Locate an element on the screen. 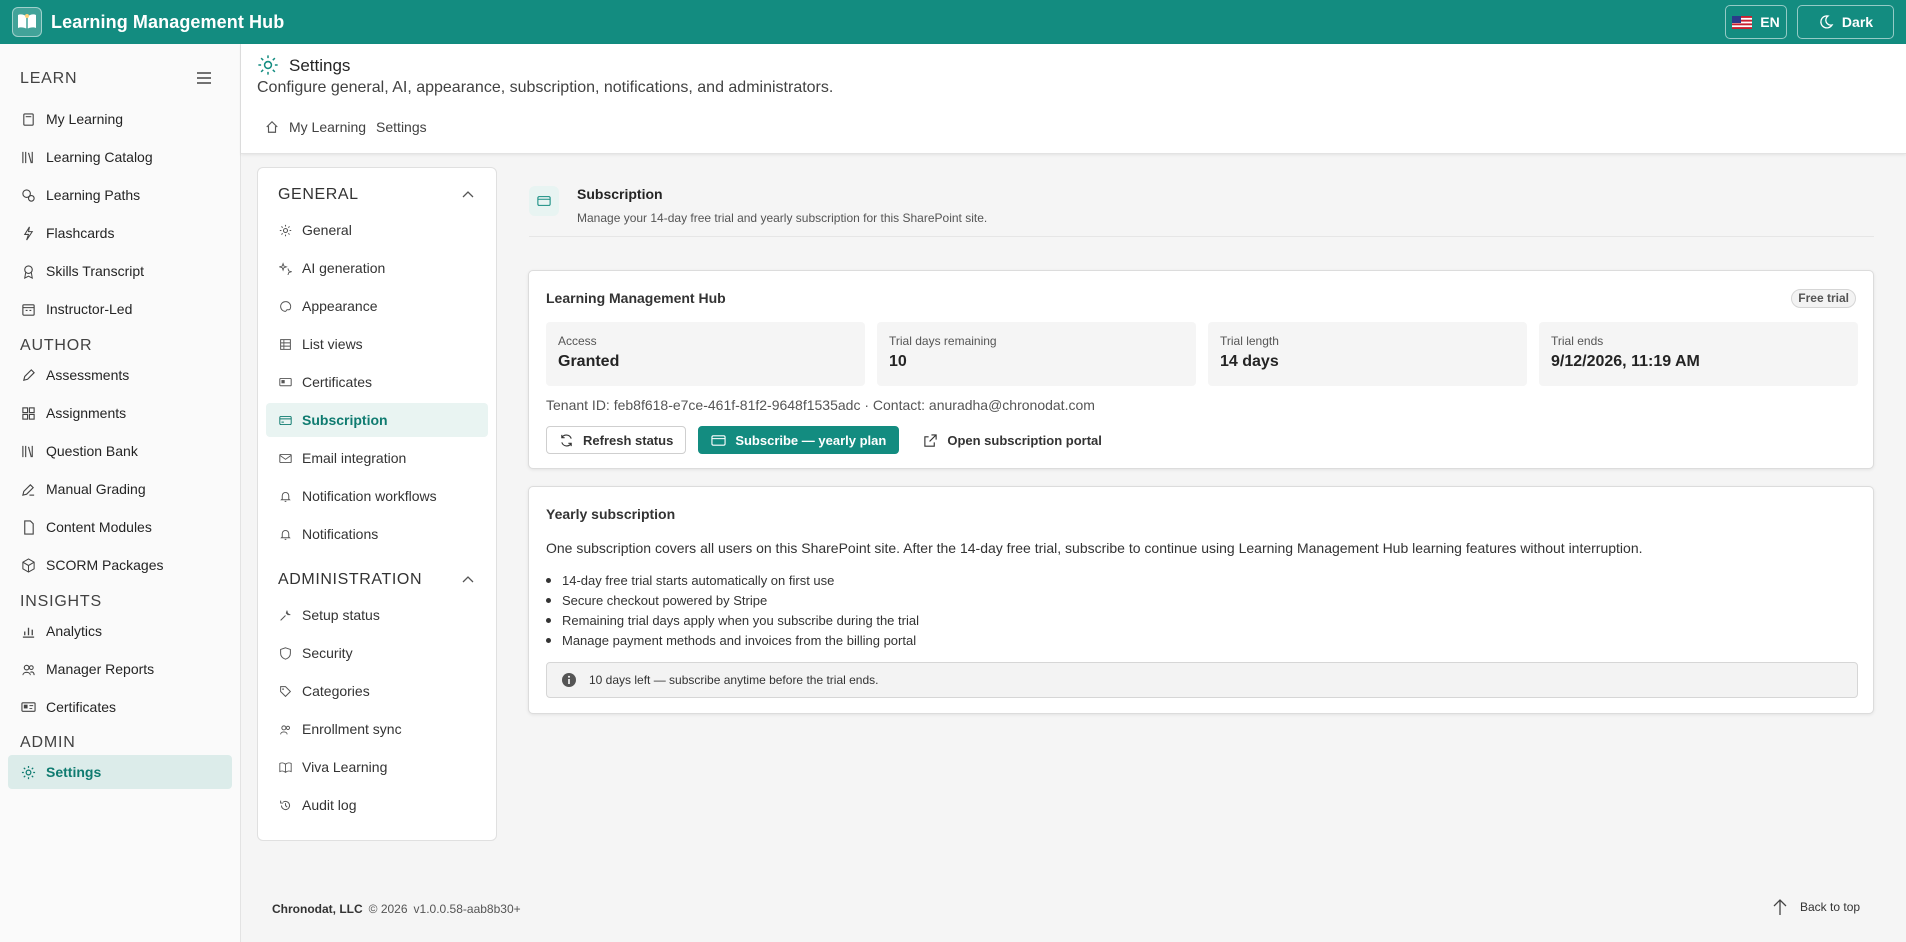 The image size is (1906, 942). ribbon-icon is located at coordinates (28, 271).